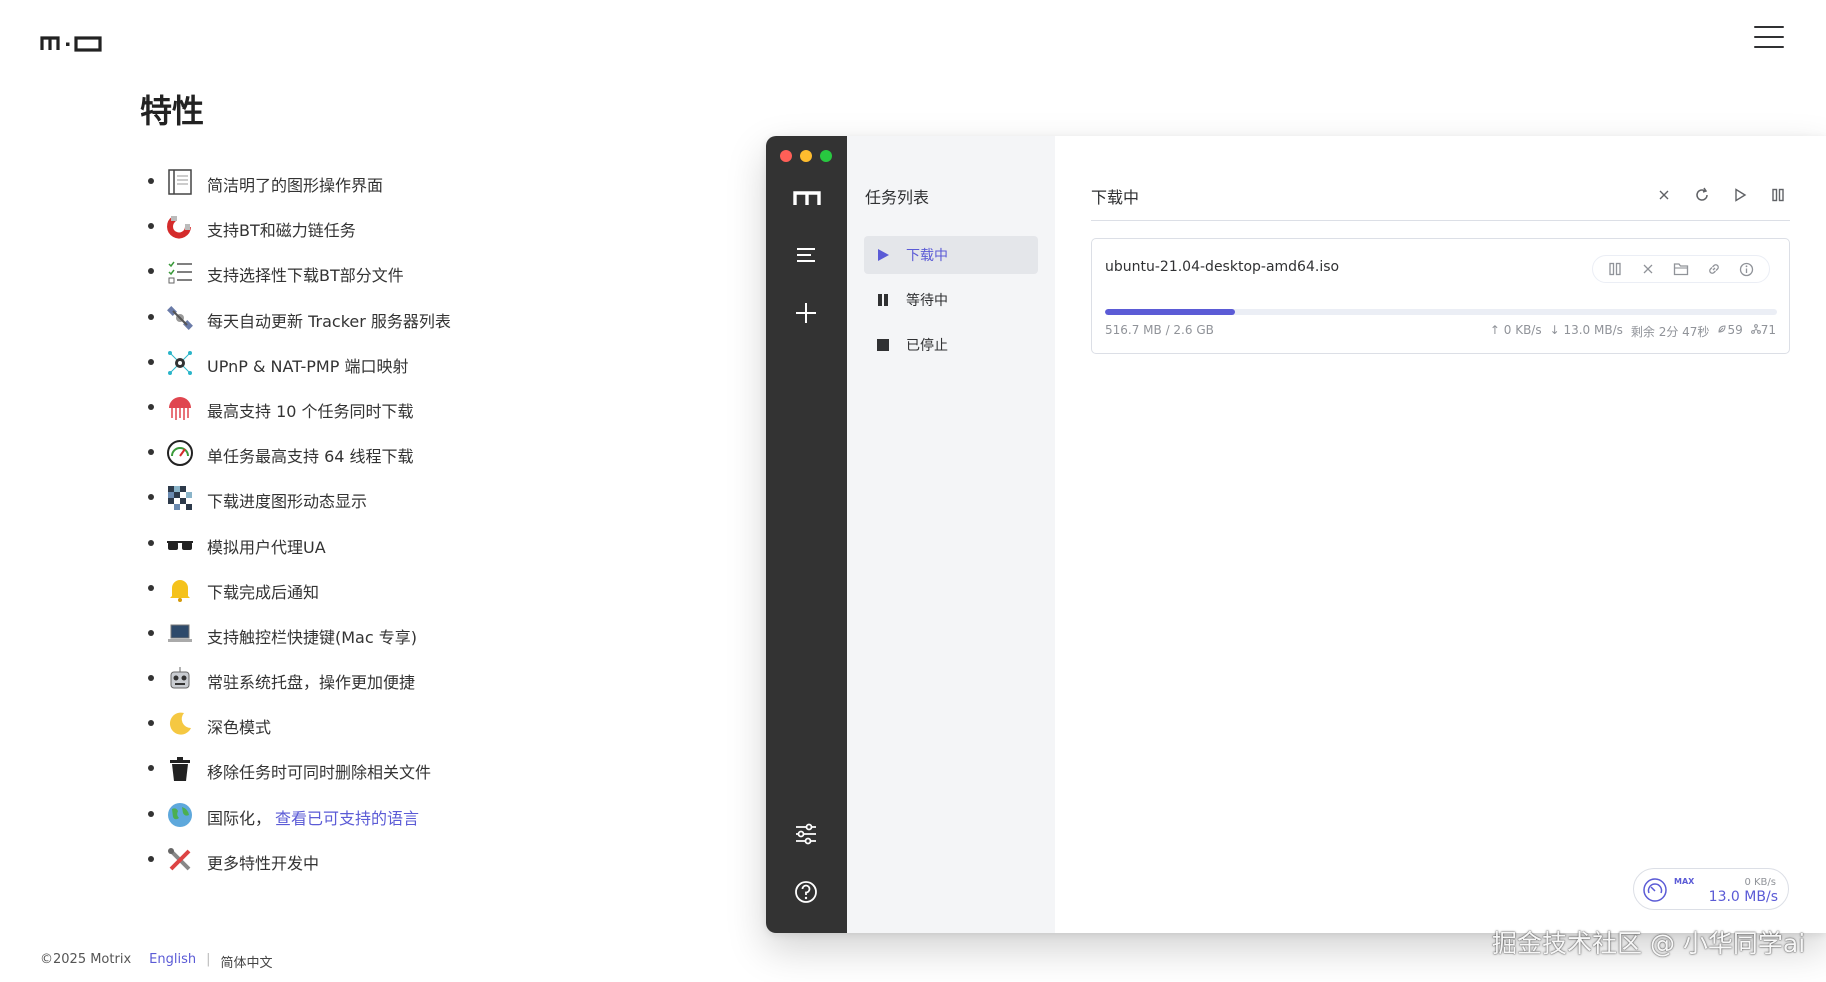 The image size is (1826, 982). What do you see at coordinates (179, 227) in the screenshot?
I see `magnet-icon` at bounding box center [179, 227].